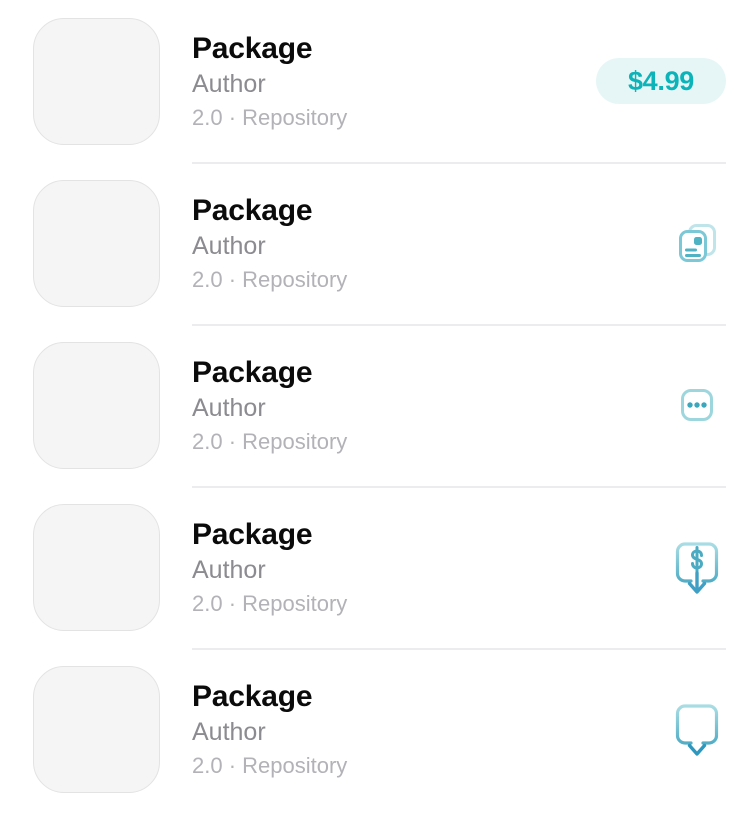  I want to click on package-action: $4.99, so click(661, 81).